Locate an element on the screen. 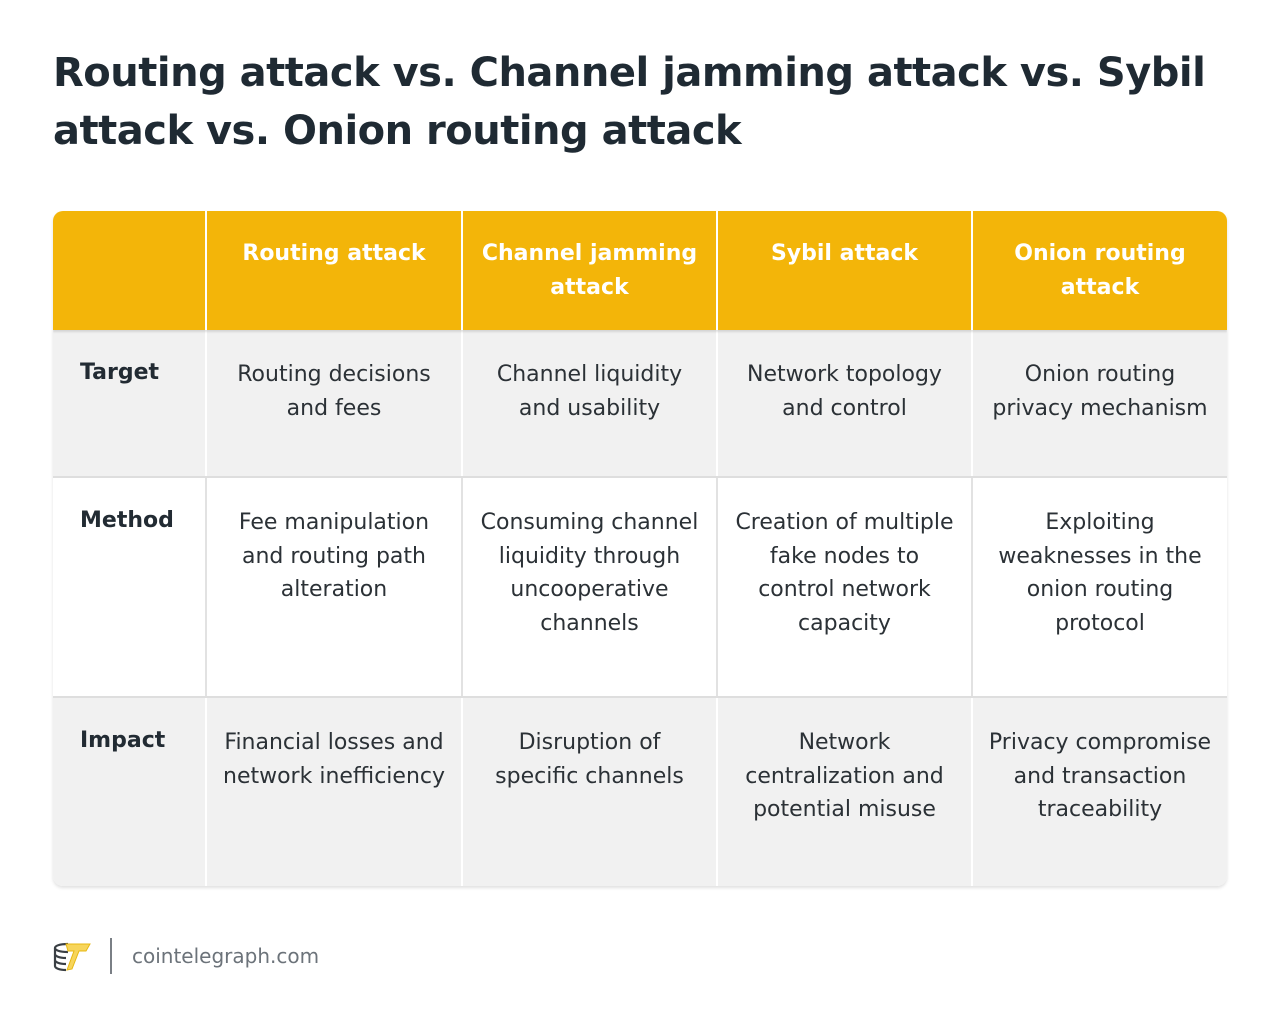  table-cell: Channel liquidity and usability is located at coordinates (590, 403).